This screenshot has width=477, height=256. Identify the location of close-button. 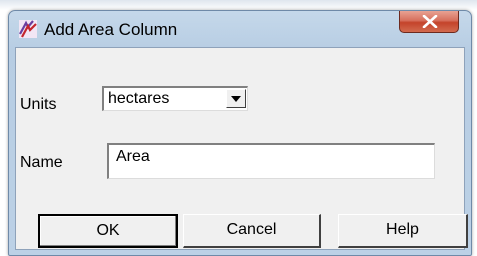
(429, 22).